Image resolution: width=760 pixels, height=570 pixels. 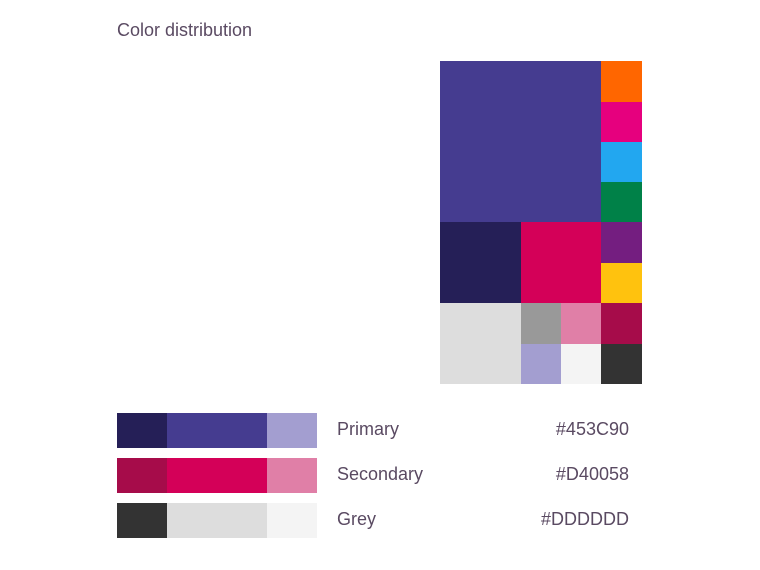 What do you see at coordinates (480, 343) in the screenshot?
I see `mosaic-tile-grey` at bounding box center [480, 343].